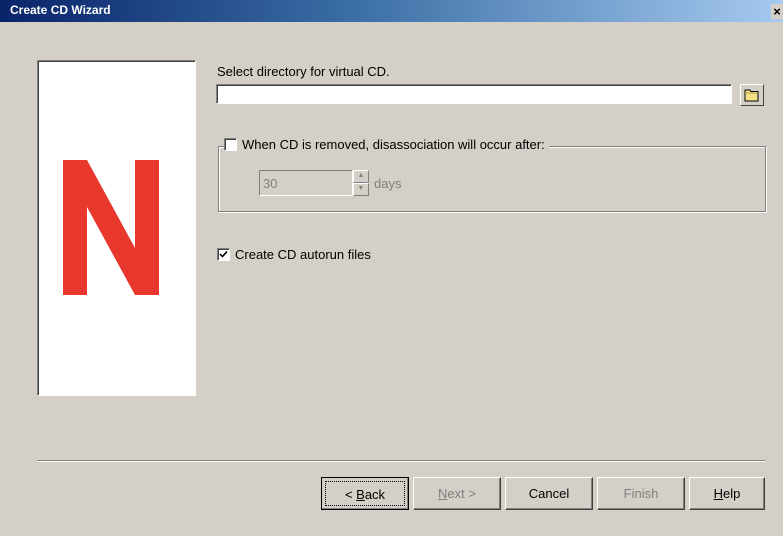 The height and width of the screenshot is (536, 783). What do you see at coordinates (361, 176) in the screenshot?
I see `spin-up-button: ▲` at bounding box center [361, 176].